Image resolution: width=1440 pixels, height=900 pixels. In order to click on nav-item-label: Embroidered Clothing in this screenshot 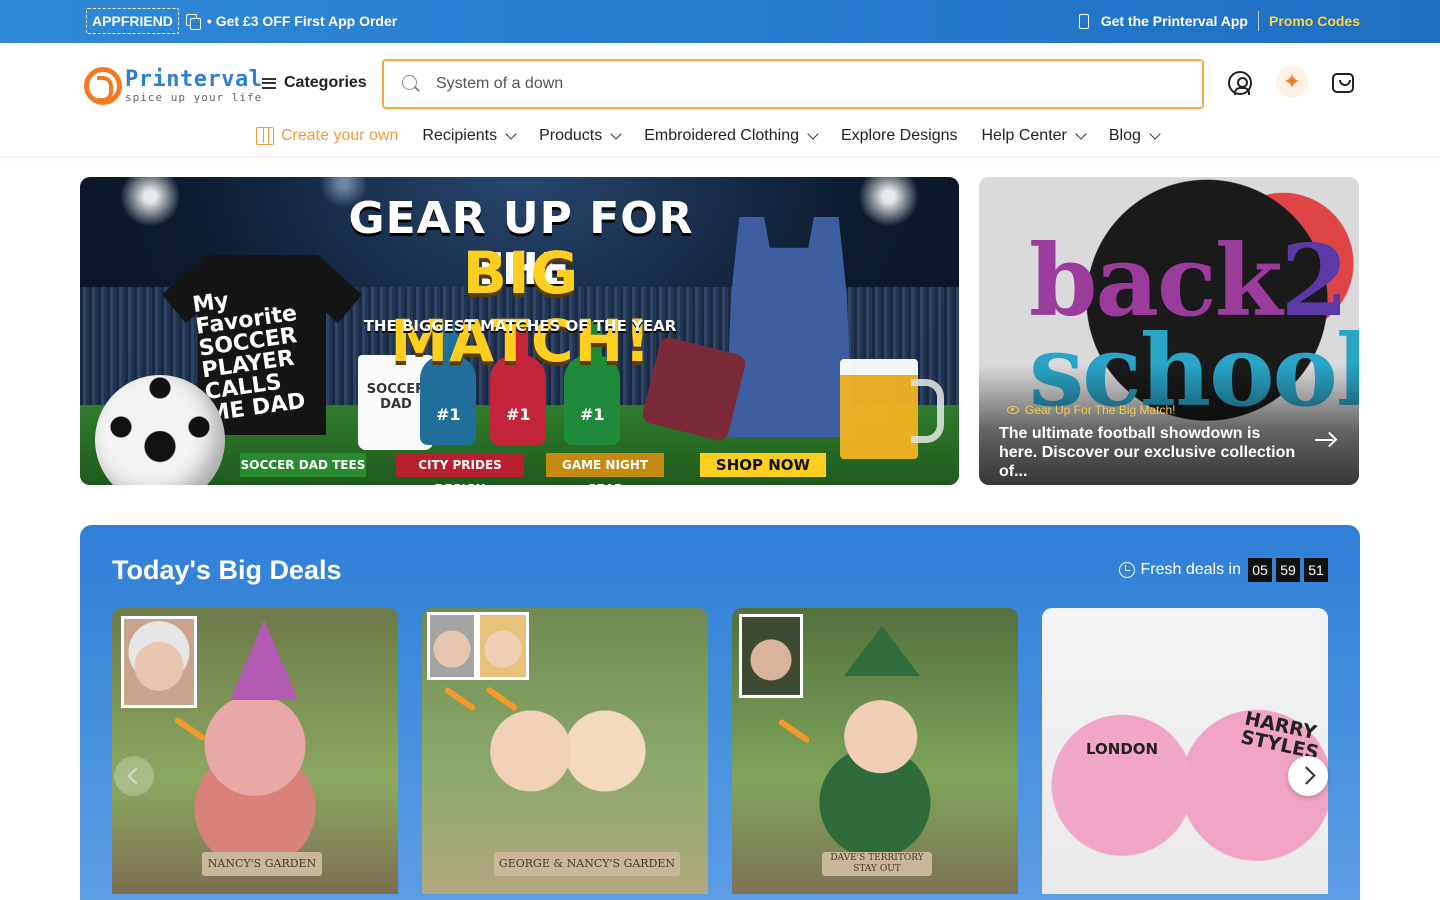, I will do `click(721, 135)`.